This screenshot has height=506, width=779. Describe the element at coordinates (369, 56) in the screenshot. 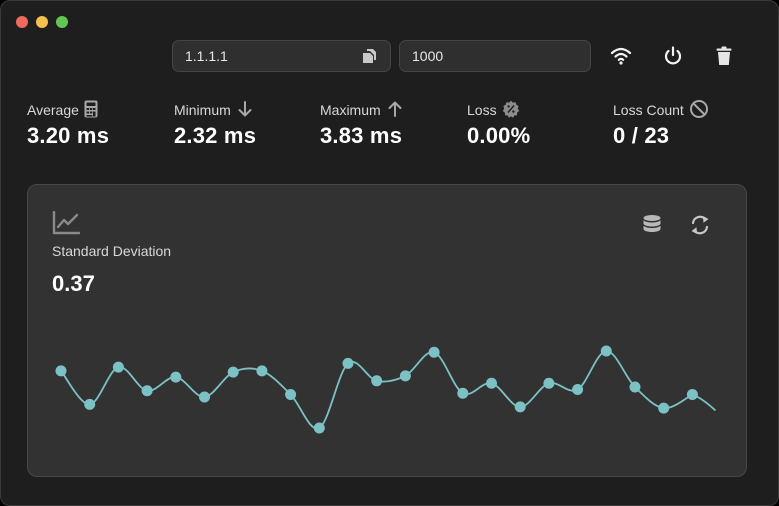

I see `copy-icon` at that location.